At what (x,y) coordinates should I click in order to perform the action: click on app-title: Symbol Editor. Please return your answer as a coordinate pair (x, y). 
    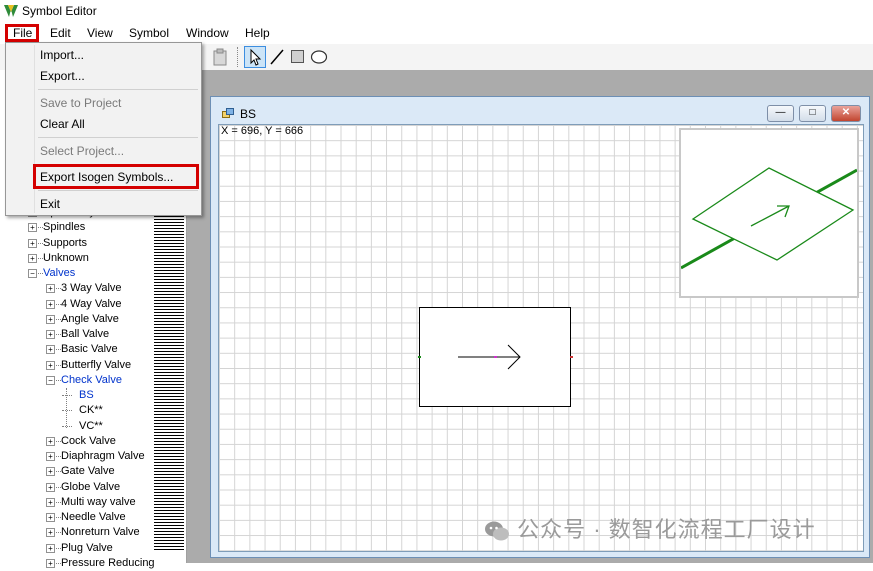
    Looking at the image, I should click on (59, 11).